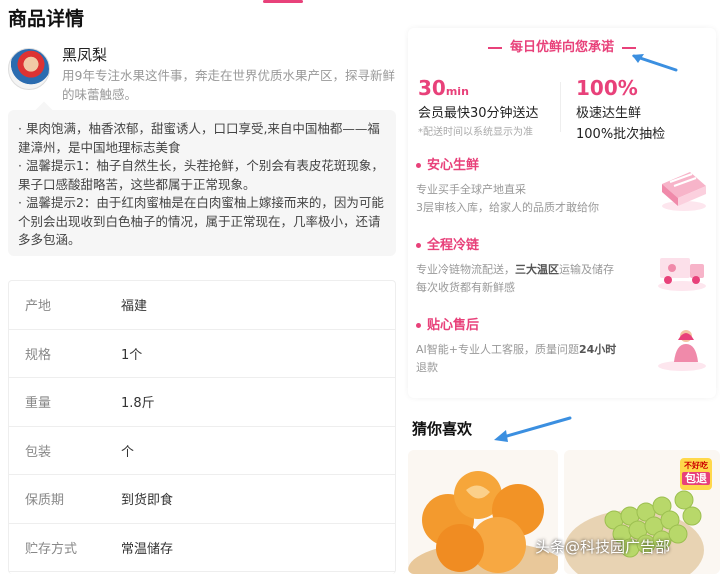 This screenshot has height=574, width=720. I want to click on feature-desc-line1: AI智能+专业人工客服，质量问题24小时, so click(516, 349).